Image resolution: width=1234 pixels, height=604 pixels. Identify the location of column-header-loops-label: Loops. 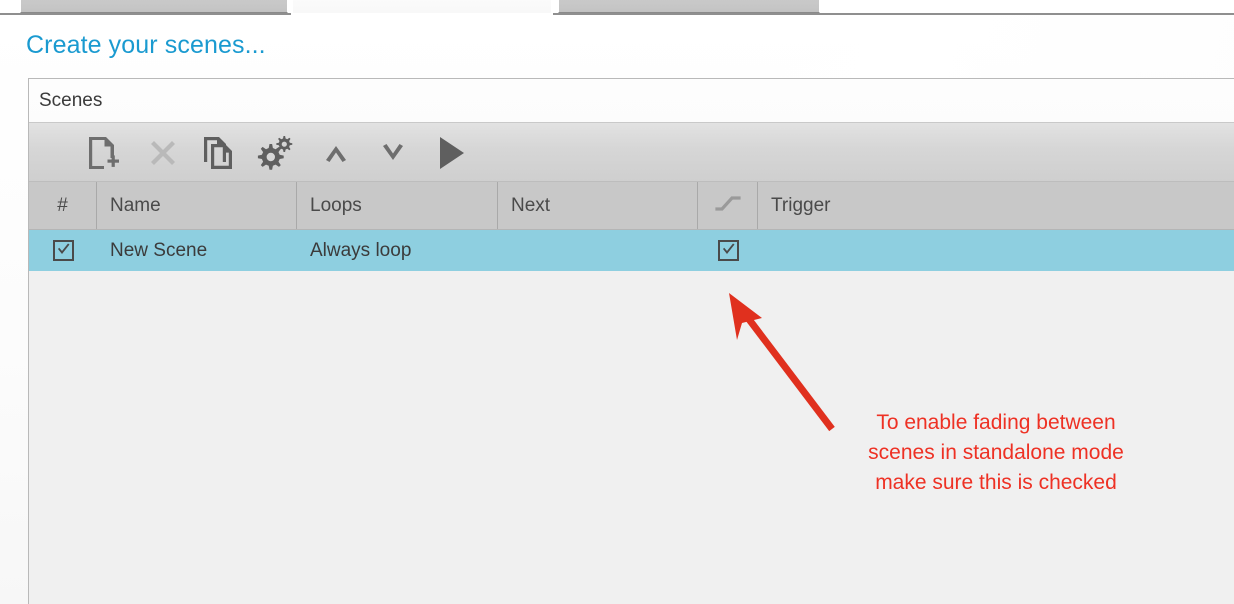
(336, 205).